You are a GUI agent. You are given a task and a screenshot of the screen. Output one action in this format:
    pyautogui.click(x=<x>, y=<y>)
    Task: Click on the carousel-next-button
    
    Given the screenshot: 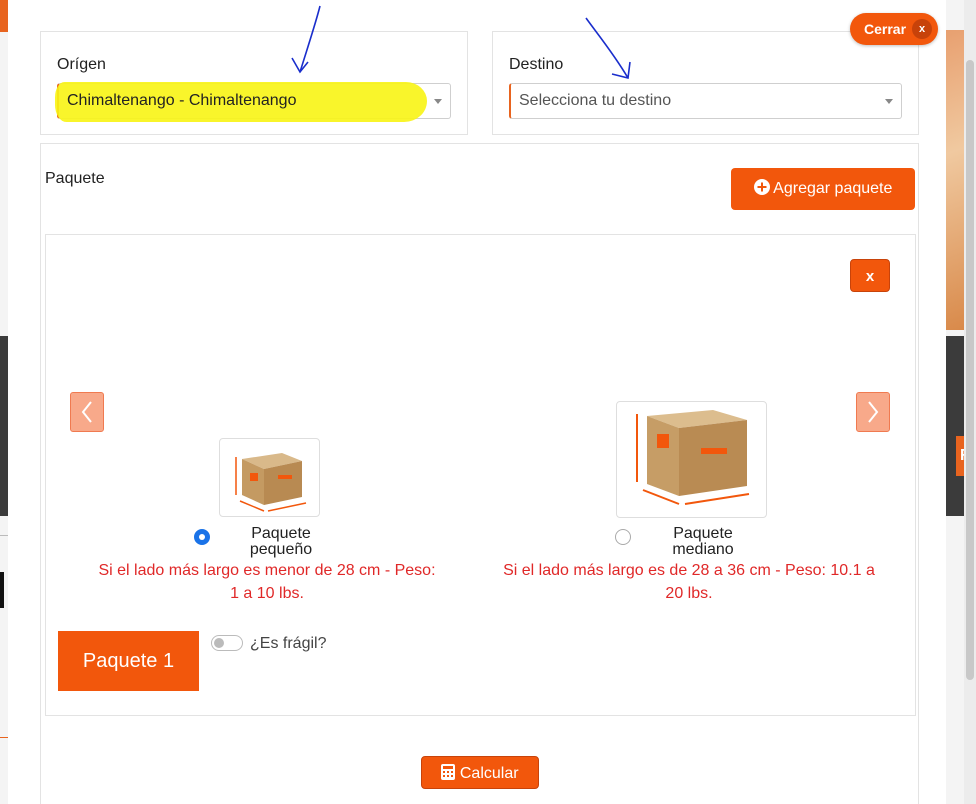 What is the action you would take?
    pyautogui.click(x=873, y=412)
    